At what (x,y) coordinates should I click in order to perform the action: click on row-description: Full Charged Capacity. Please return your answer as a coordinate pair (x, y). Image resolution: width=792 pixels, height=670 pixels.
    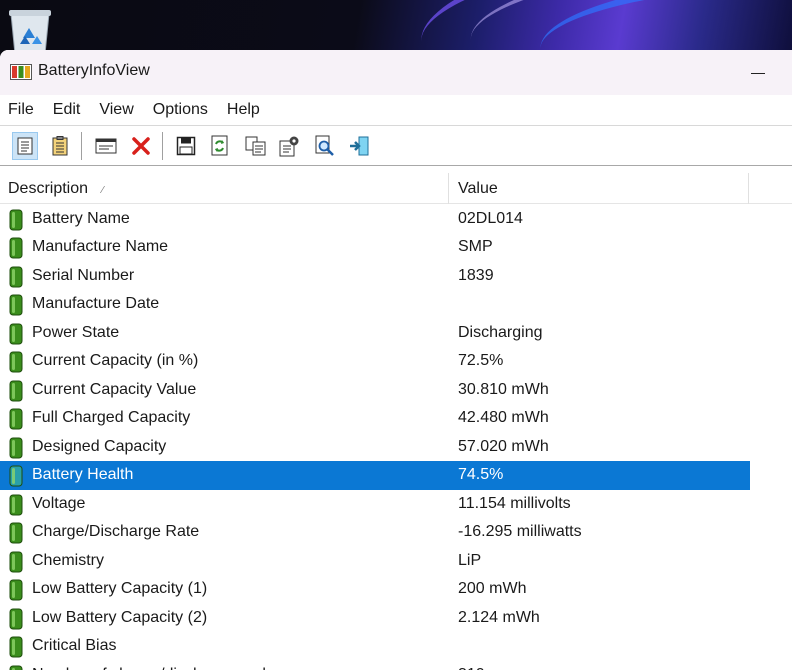
    Looking at the image, I should click on (111, 418).